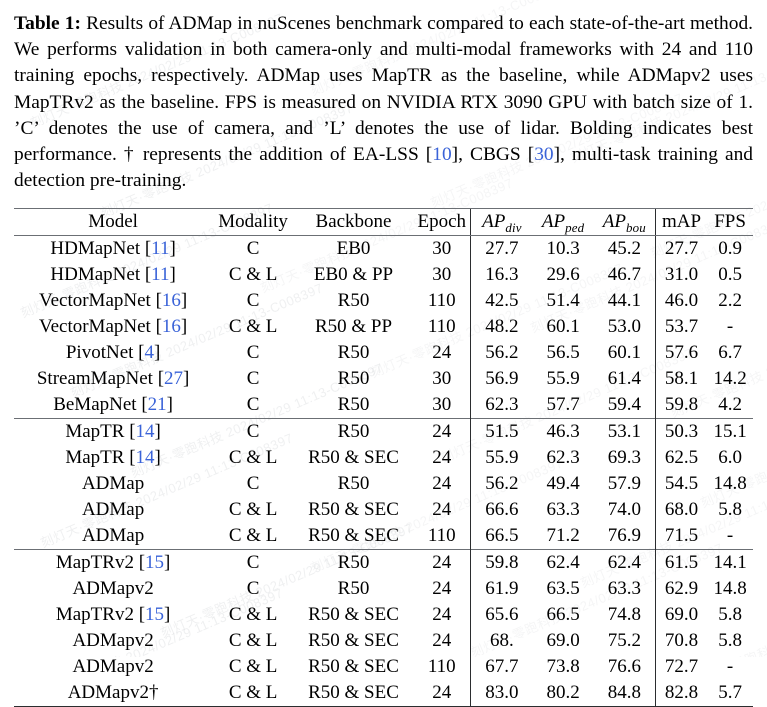 This screenshot has width=767, height=707. Describe the element at coordinates (157, 404) in the screenshot. I see `citation-link: 21` at that location.